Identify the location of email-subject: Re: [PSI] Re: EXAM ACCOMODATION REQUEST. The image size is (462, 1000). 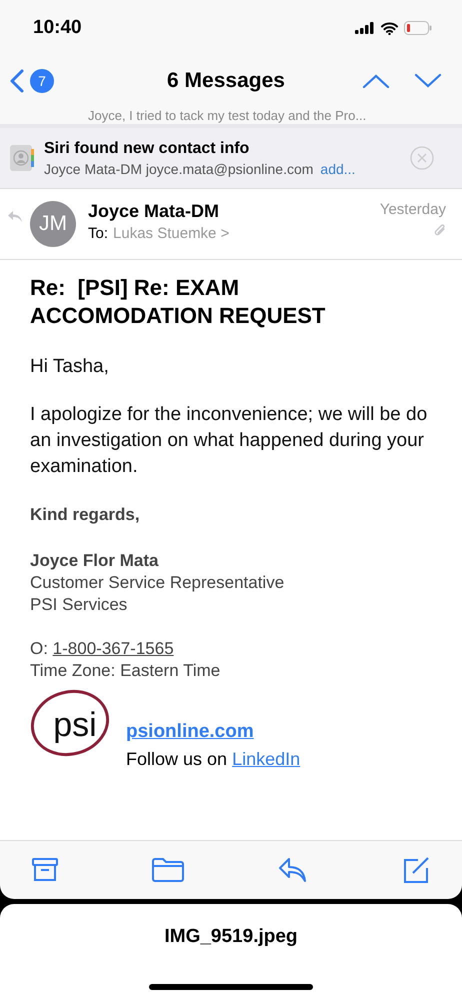
(178, 302).